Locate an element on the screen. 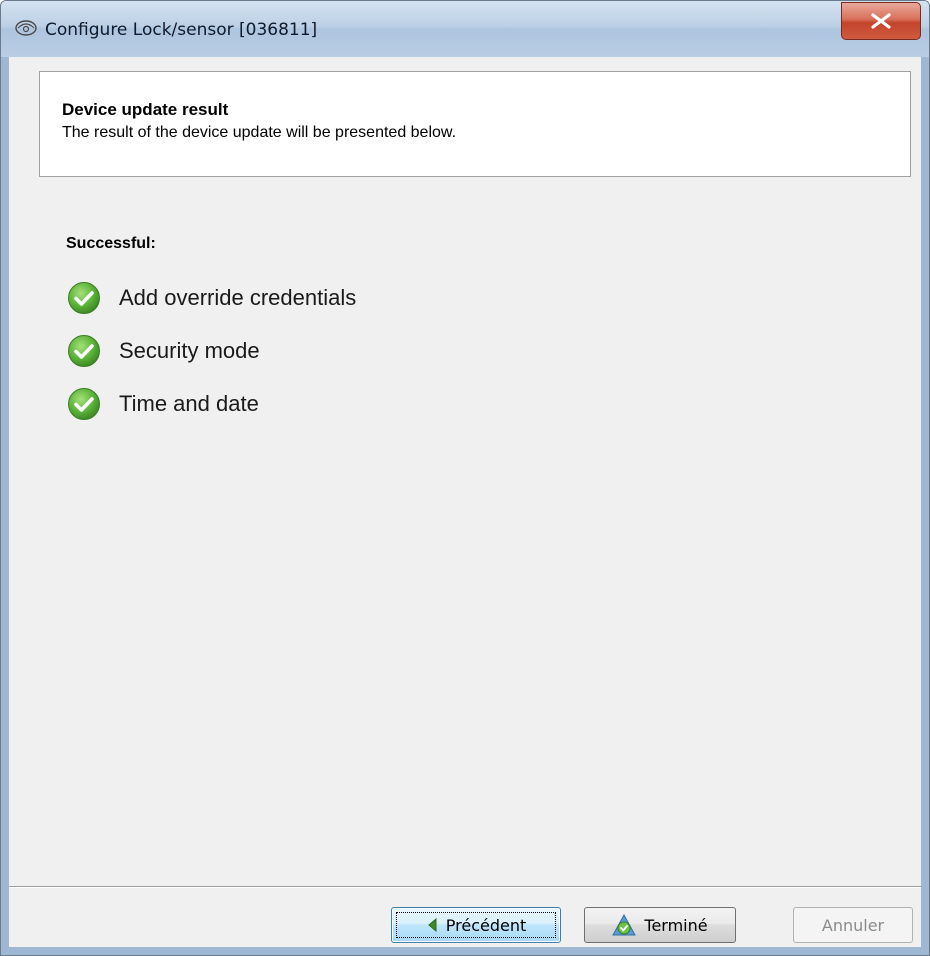  successful-label: Successful: is located at coordinates (111, 243).